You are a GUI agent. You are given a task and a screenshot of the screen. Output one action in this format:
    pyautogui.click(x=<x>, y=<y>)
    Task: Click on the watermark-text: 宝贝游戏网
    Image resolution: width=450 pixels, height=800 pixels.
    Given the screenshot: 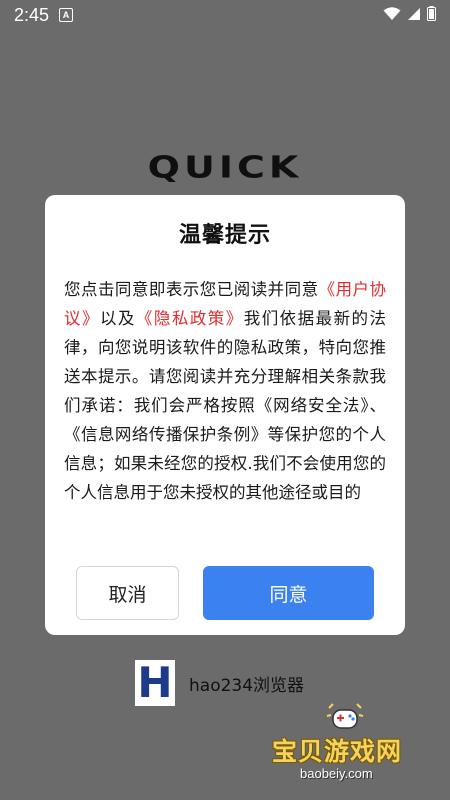 What is the action you would take?
    pyautogui.click(x=337, y=751)
    